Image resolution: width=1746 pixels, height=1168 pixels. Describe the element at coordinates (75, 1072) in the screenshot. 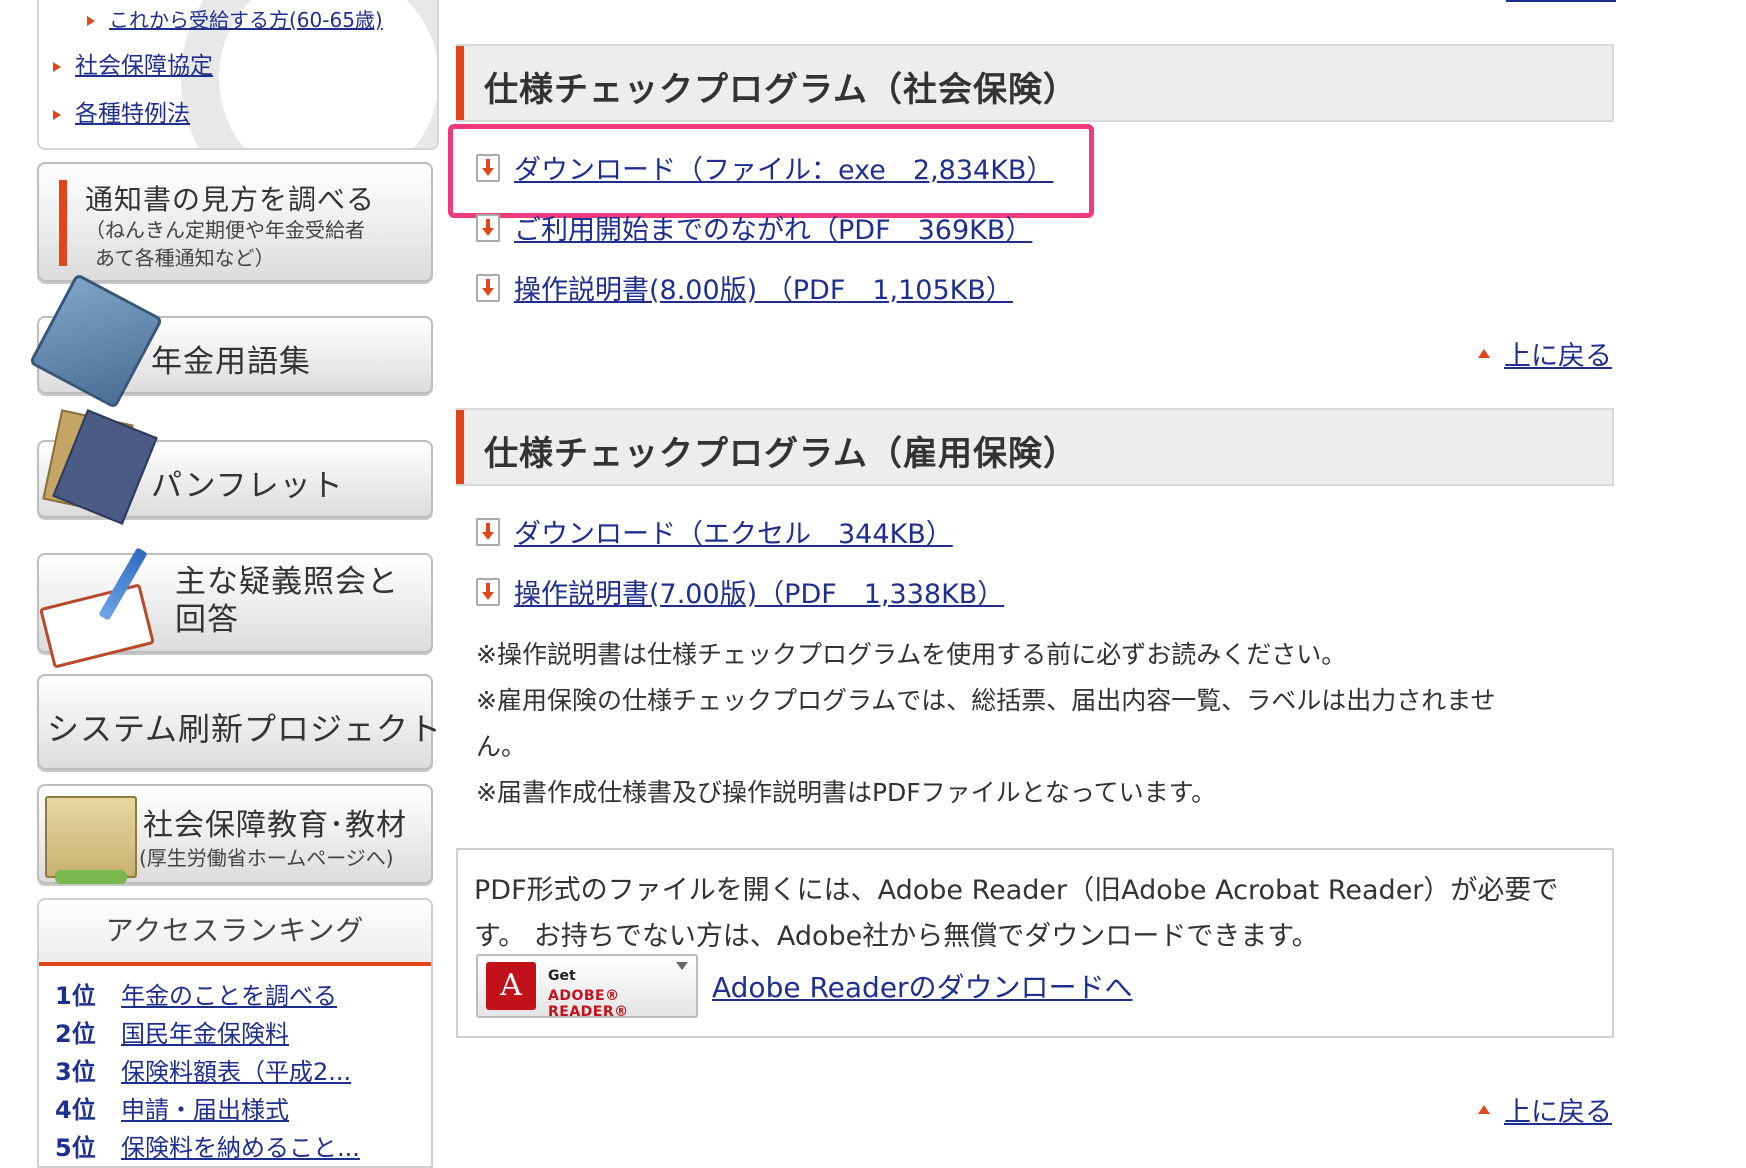

I see `ranking-position: 3位` at that location.